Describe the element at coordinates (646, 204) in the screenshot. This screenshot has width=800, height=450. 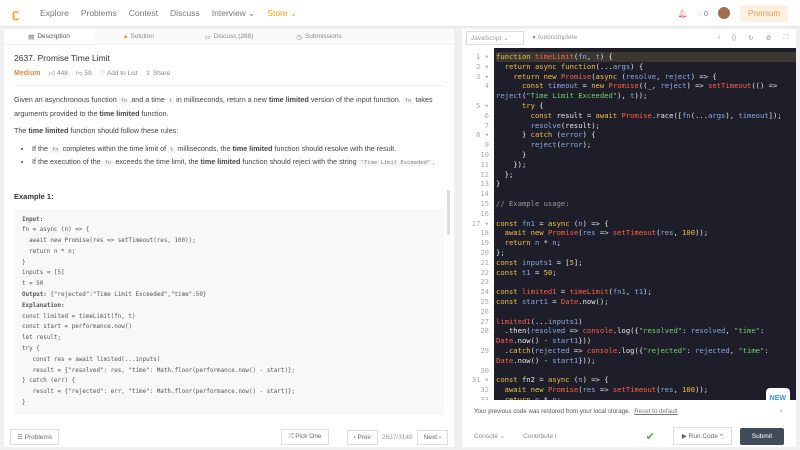
I see `code-line: // Example usage:` at that location.